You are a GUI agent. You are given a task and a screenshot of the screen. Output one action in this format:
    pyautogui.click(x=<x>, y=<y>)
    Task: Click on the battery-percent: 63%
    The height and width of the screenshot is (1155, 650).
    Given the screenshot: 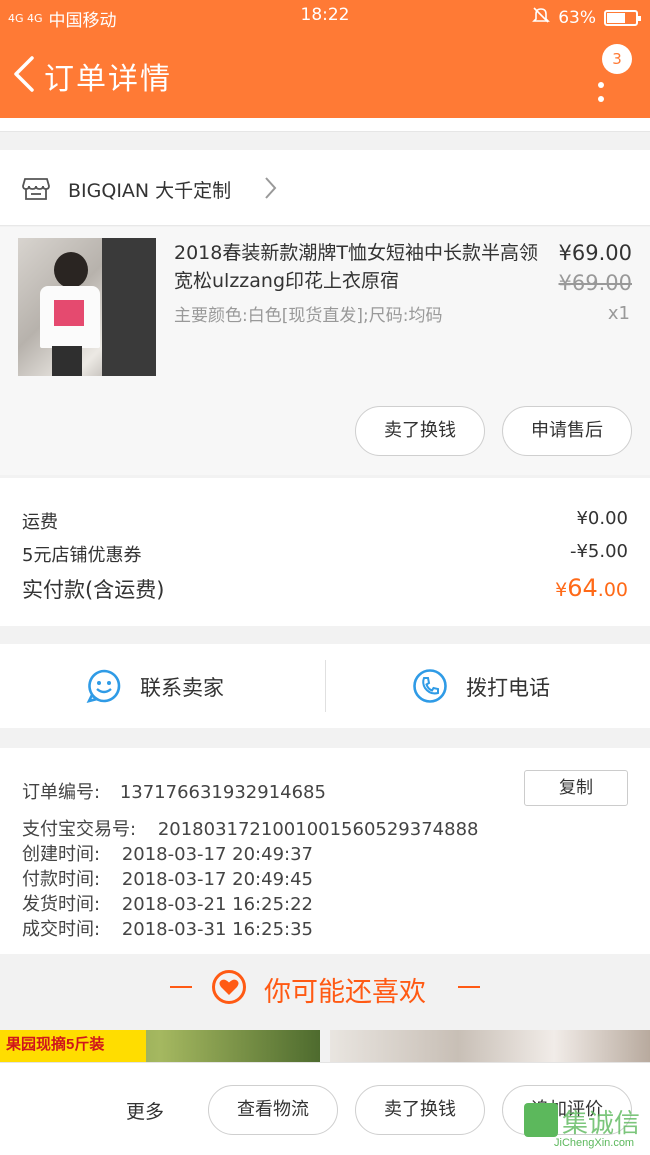 What is the action you would take?
    pyautogui.click(x=577, y=17)
    